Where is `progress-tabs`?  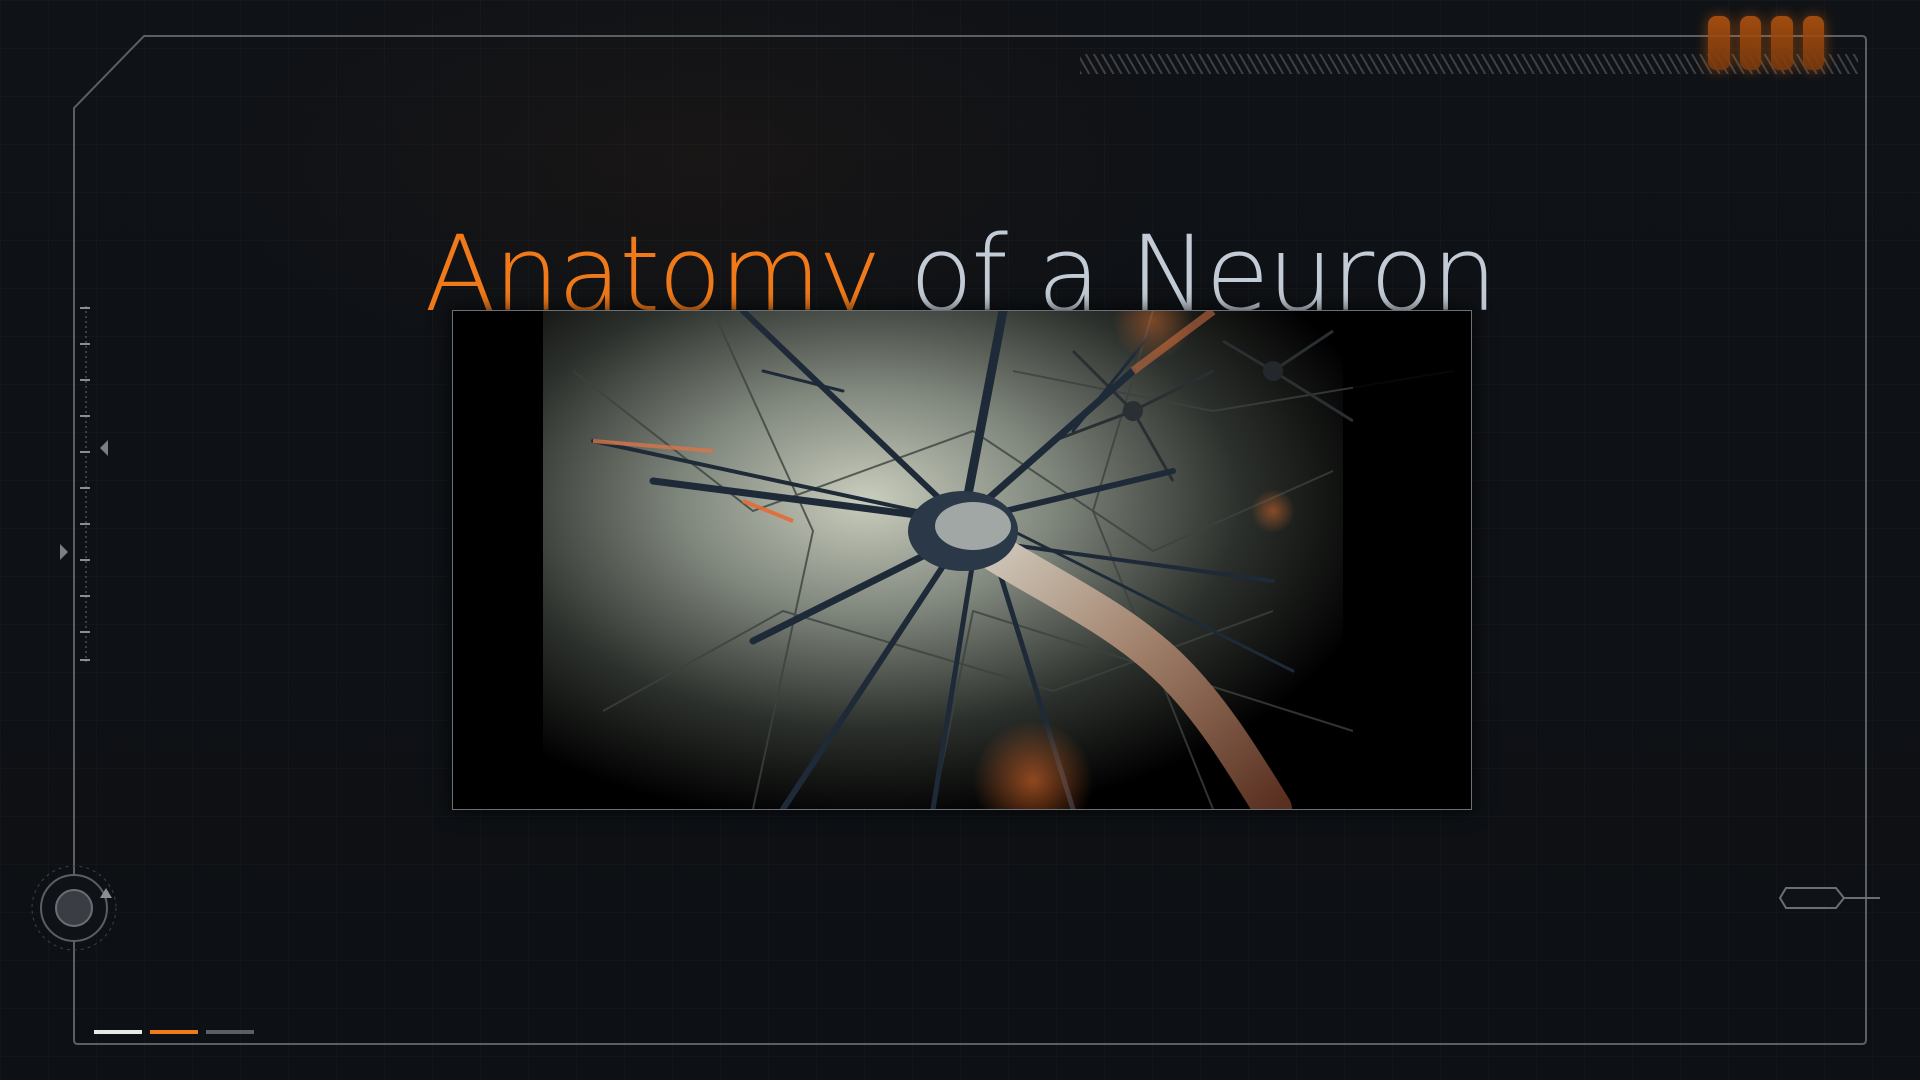
progress-tabs is located at coordinates (174, 1032).